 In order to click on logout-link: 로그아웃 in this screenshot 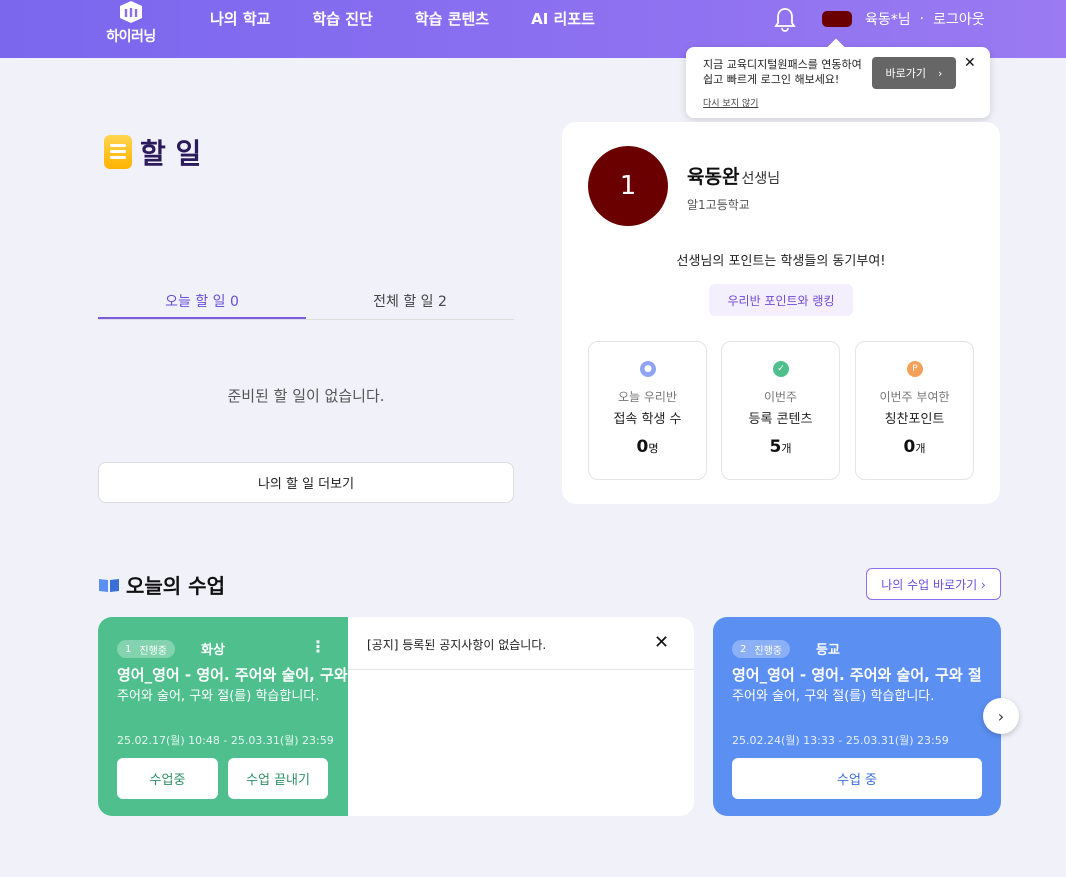, I will do `click(959, 19)`.